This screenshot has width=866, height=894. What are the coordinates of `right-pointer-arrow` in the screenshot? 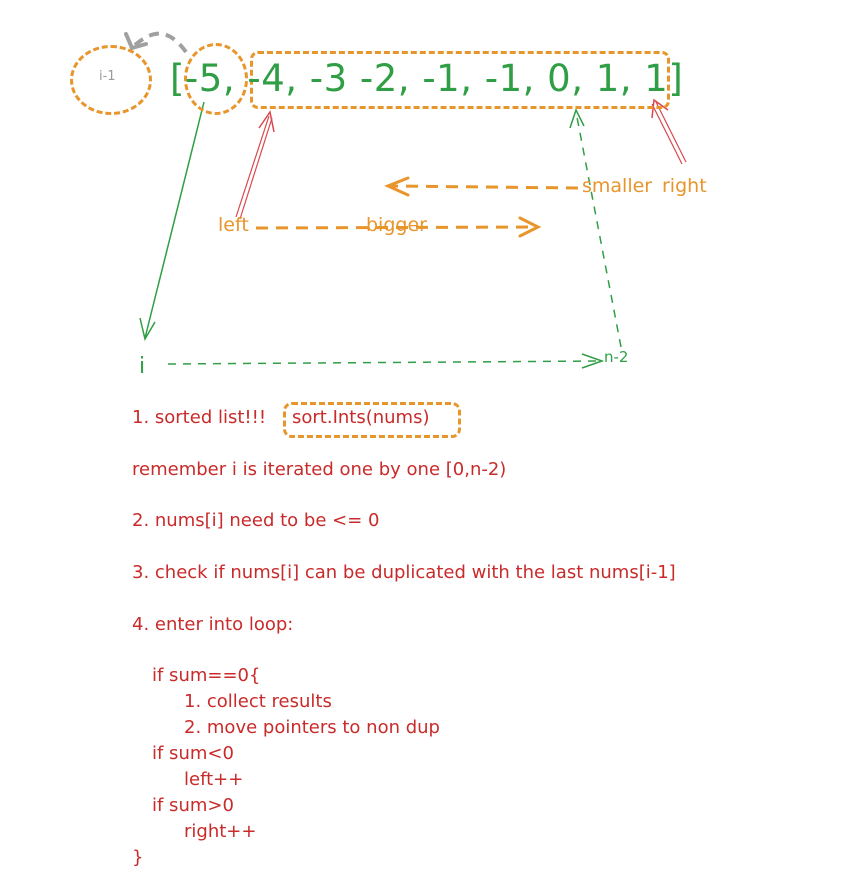 It's located at (669, 133).